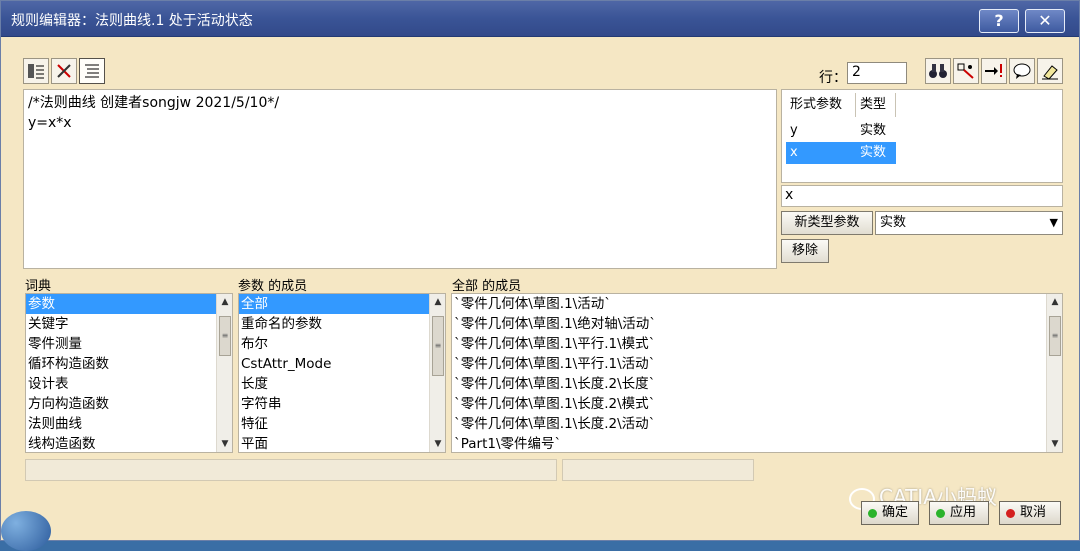 The width and height of the screenshot is (1080, 551). What do you see at coordinates (129, 443) in the screenshot?
I see `list-item: 线构造函数` at bounding box center [129, 443].